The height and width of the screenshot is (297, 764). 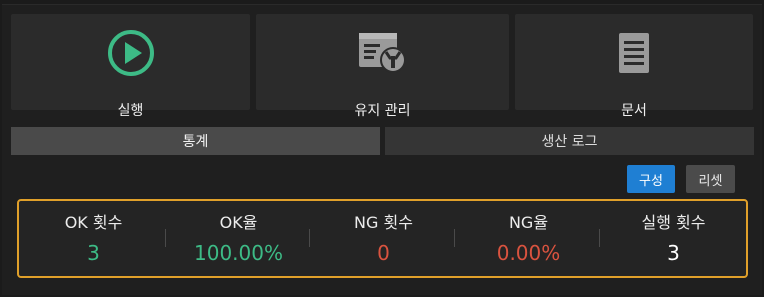 What do you see at coordinates (569, 141) in the screenshot?
I see `tab-production-log: 생산 로그` at bounding box center [569, 141].